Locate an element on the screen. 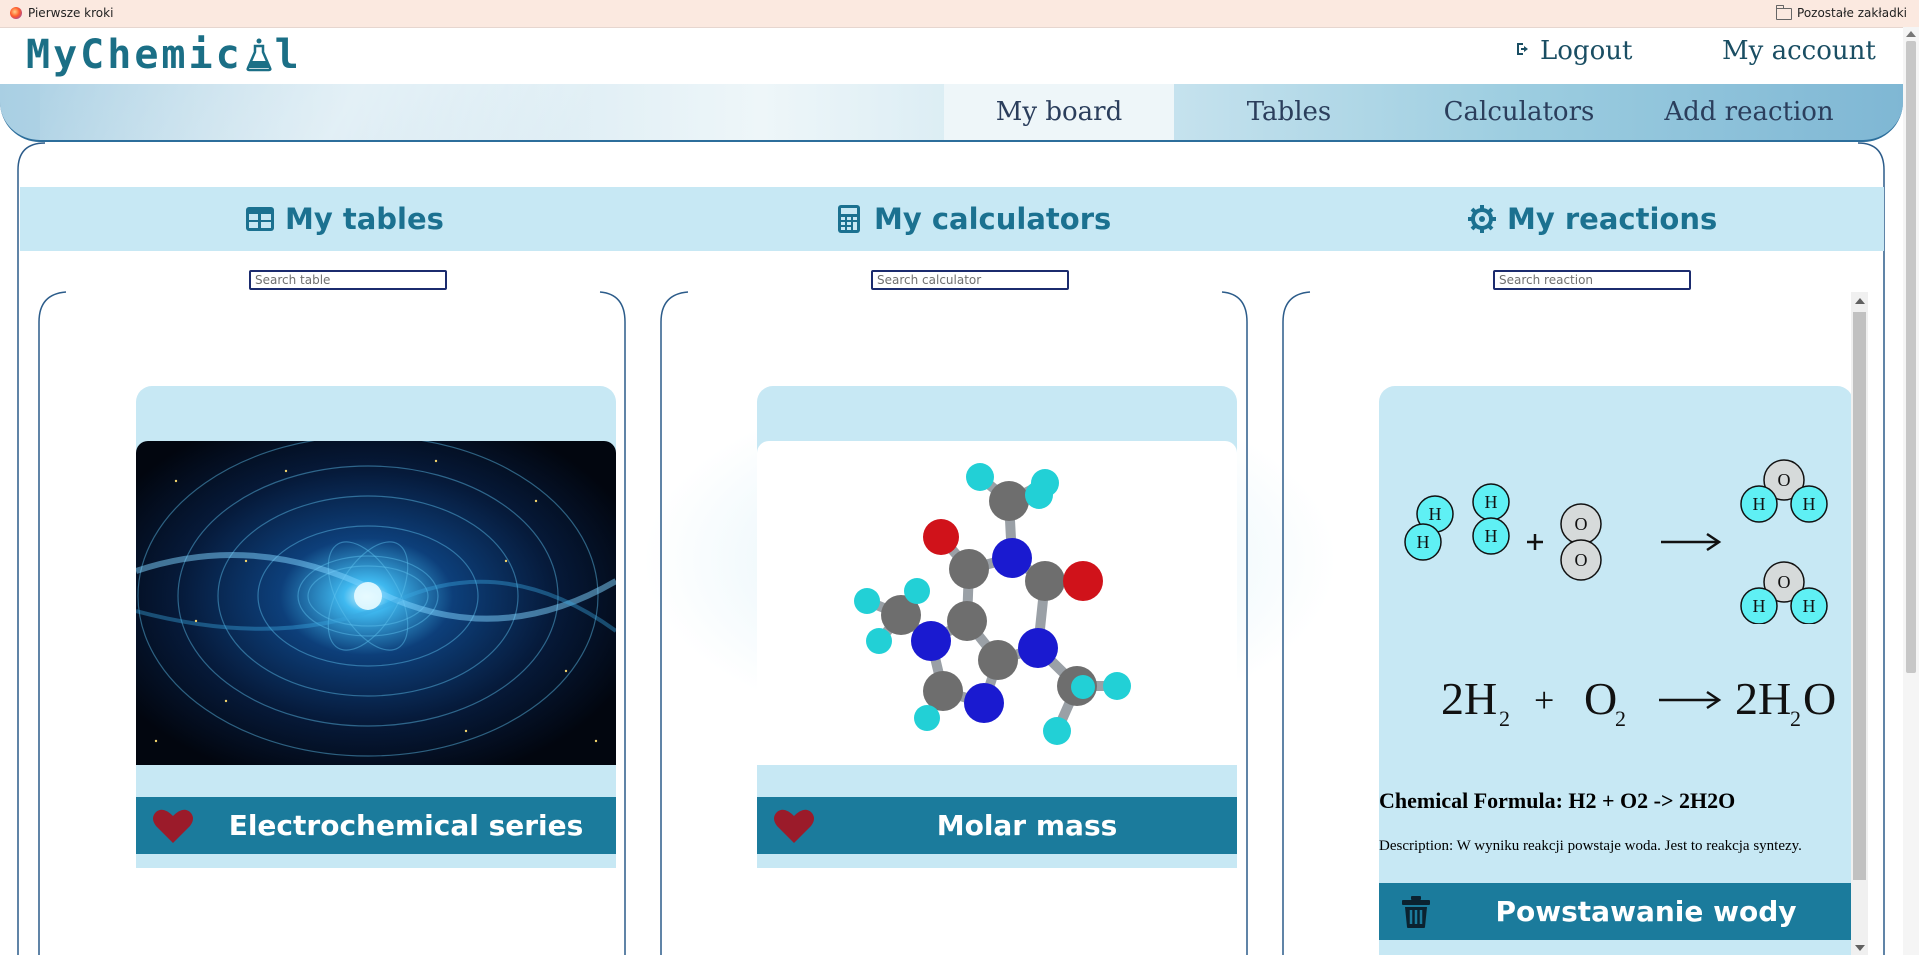 This screenshot has width=1919, height=955. bookmark-label: Pierwsze kroki is located at coordinates (71, 13).